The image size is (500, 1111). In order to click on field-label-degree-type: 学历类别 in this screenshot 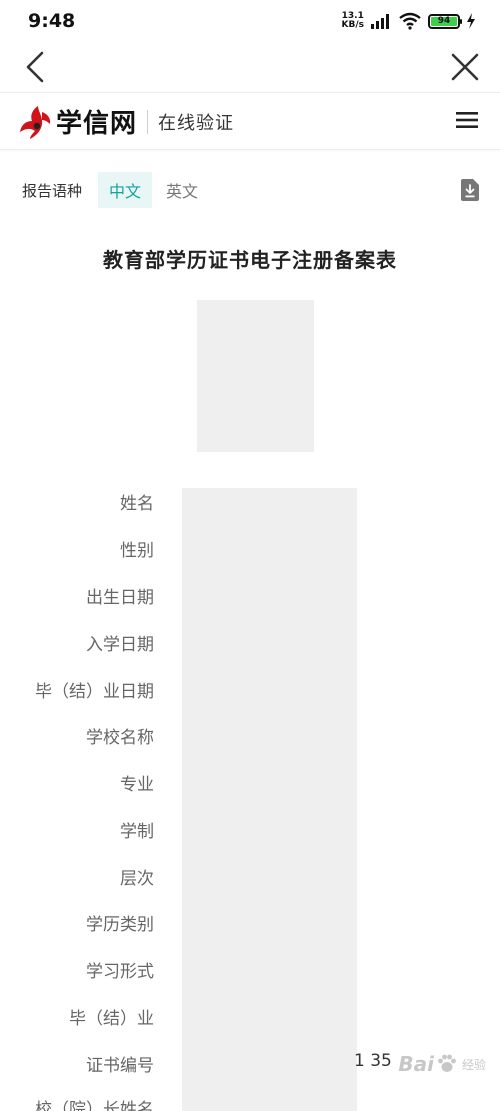, I will do `click(120, 925)`.